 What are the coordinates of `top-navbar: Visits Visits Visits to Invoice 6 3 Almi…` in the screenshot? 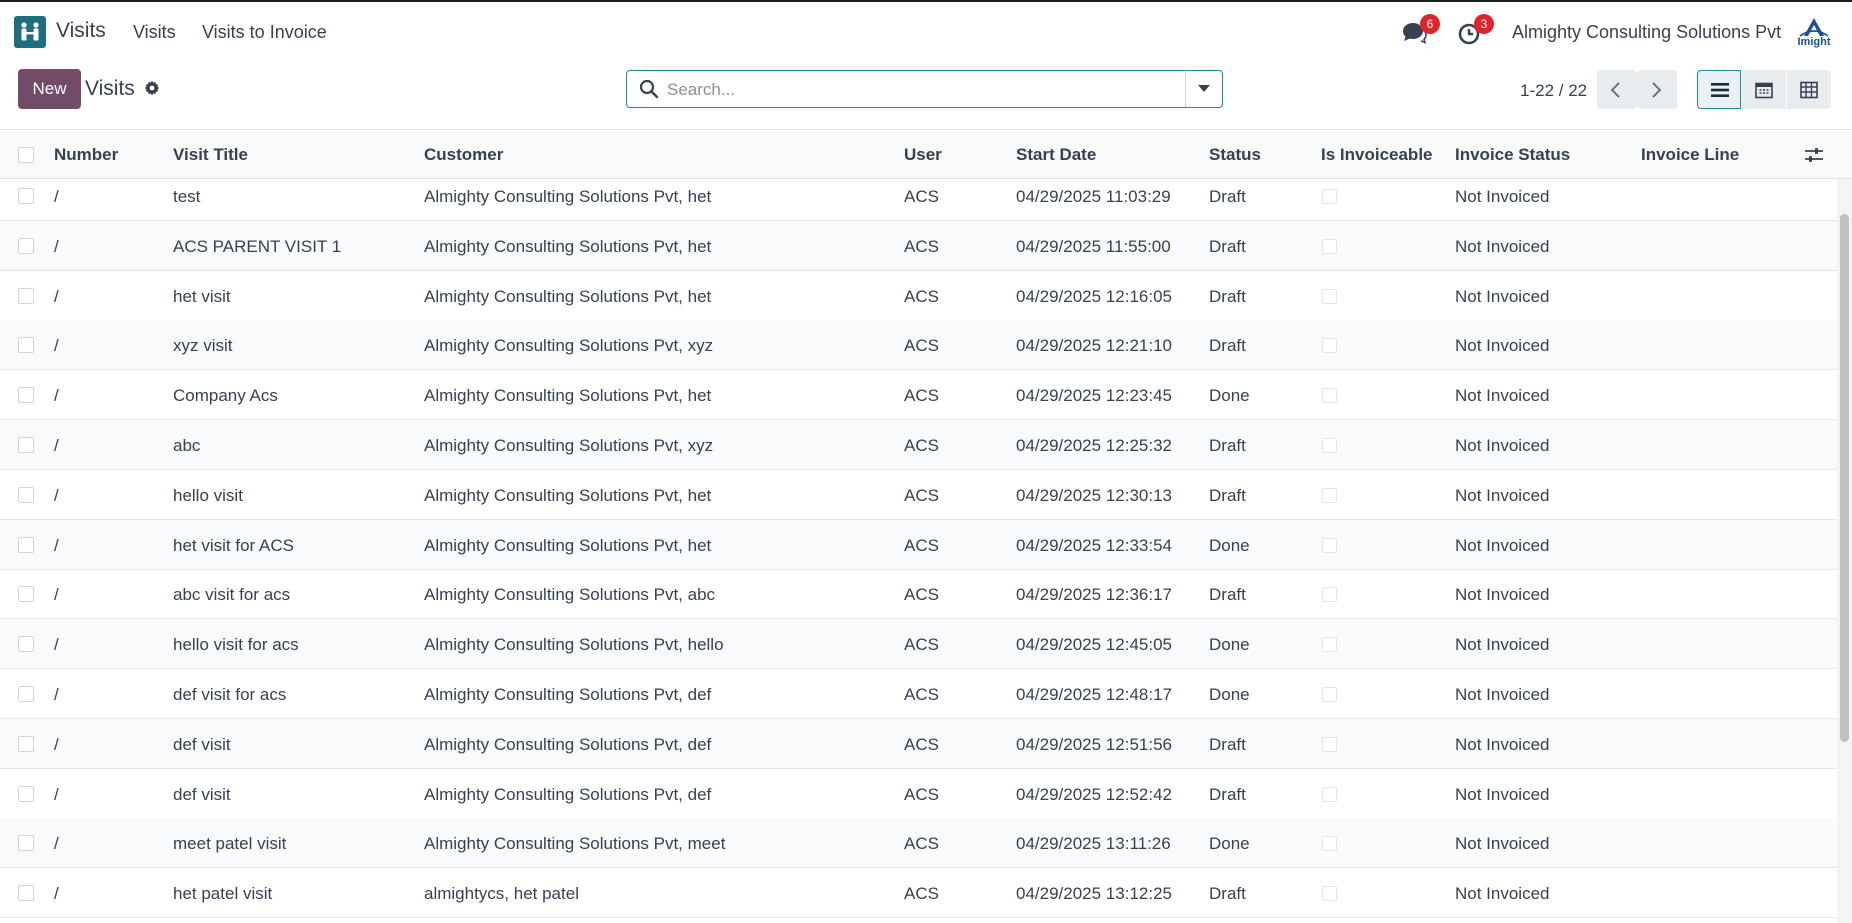 It's located at (926, 30).